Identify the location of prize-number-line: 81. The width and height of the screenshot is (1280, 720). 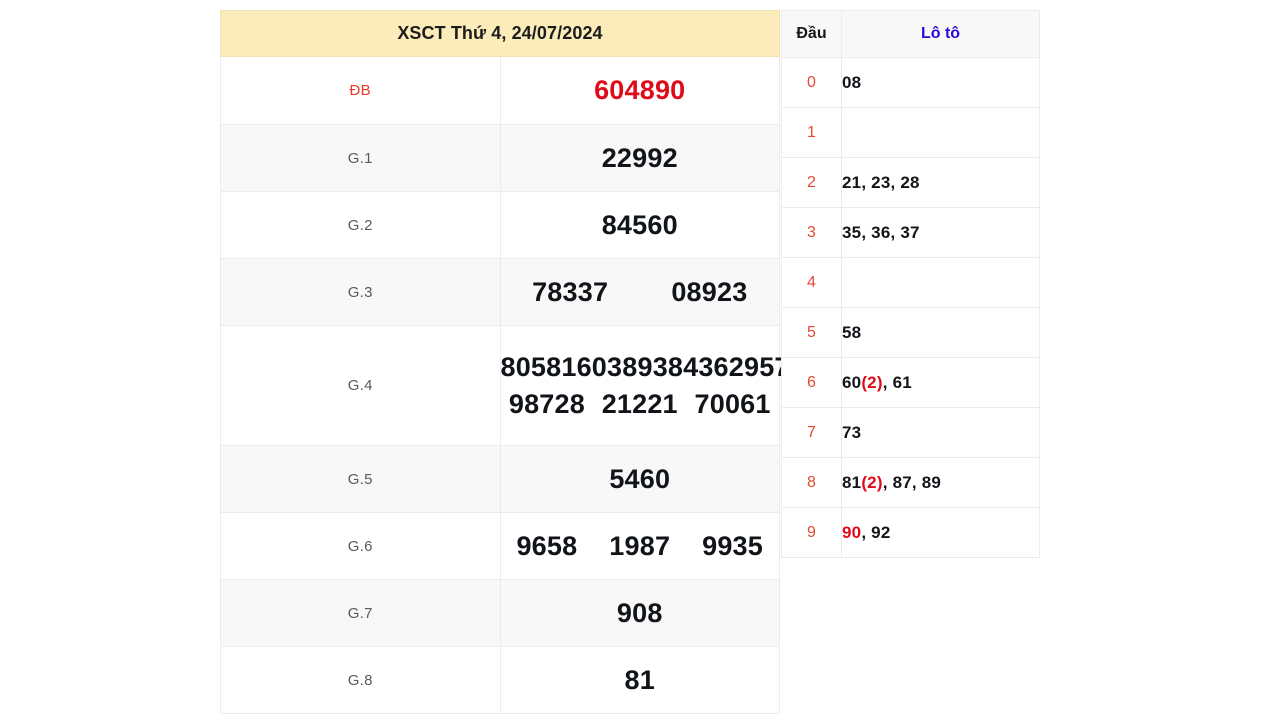
(640, 680).